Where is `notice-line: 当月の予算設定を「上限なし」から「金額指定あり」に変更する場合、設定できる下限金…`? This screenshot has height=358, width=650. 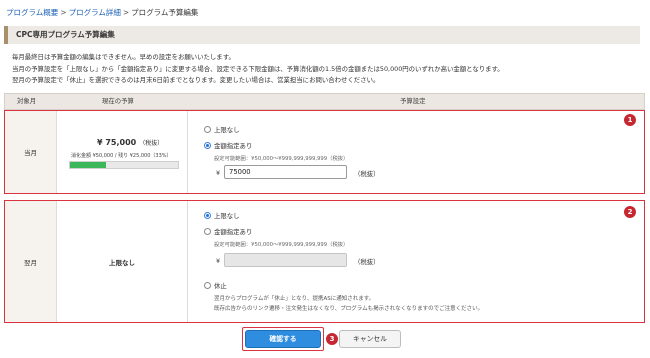
notice-line: 当月の予算設定を「上限なし」から「金額指定あり」に変更する場合、設定できる下限金… is located at coordinates (258, 68).